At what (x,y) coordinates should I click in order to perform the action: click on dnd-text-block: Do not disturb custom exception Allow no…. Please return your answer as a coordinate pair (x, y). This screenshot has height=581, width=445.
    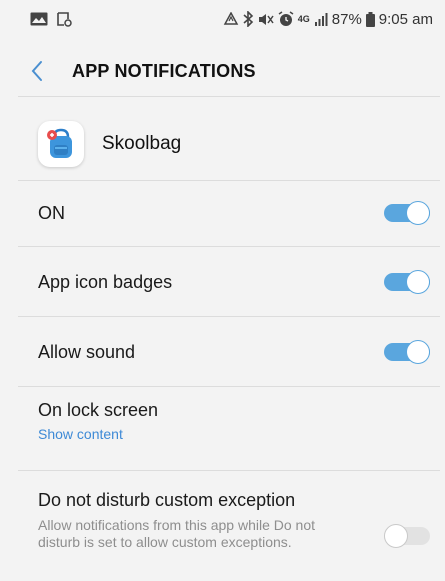
    Looking at the image, I should click on (183, 520).